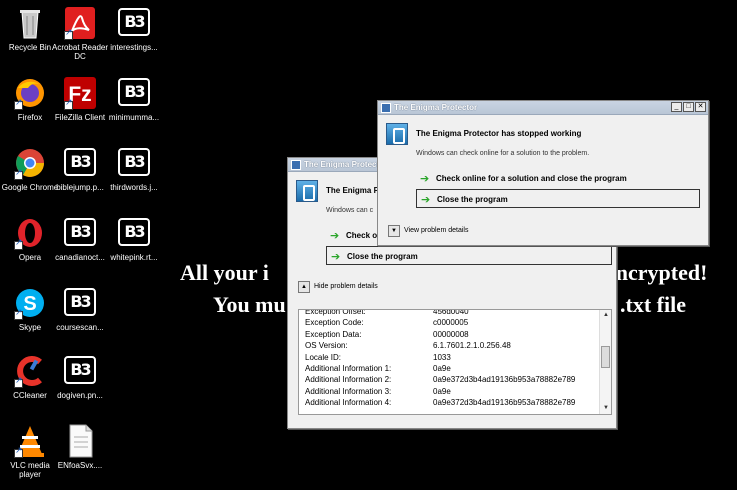  I want to click on skype-icon: S, so click(30, 303).